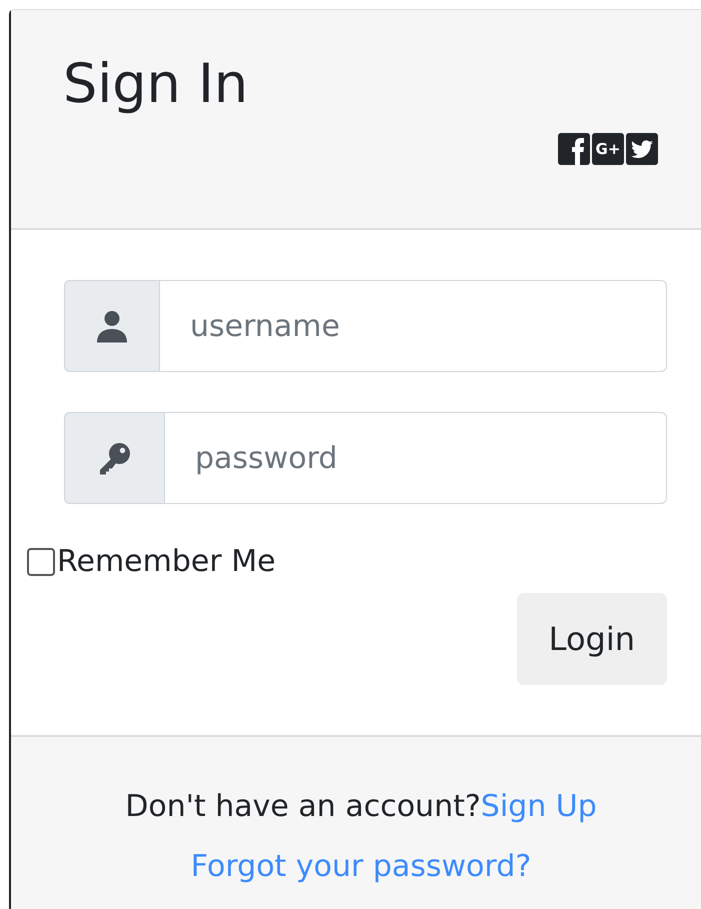 Image resolution: width=701 pixels, height=909 pixels. I want to click on facebook-icon, so click(574, 148).